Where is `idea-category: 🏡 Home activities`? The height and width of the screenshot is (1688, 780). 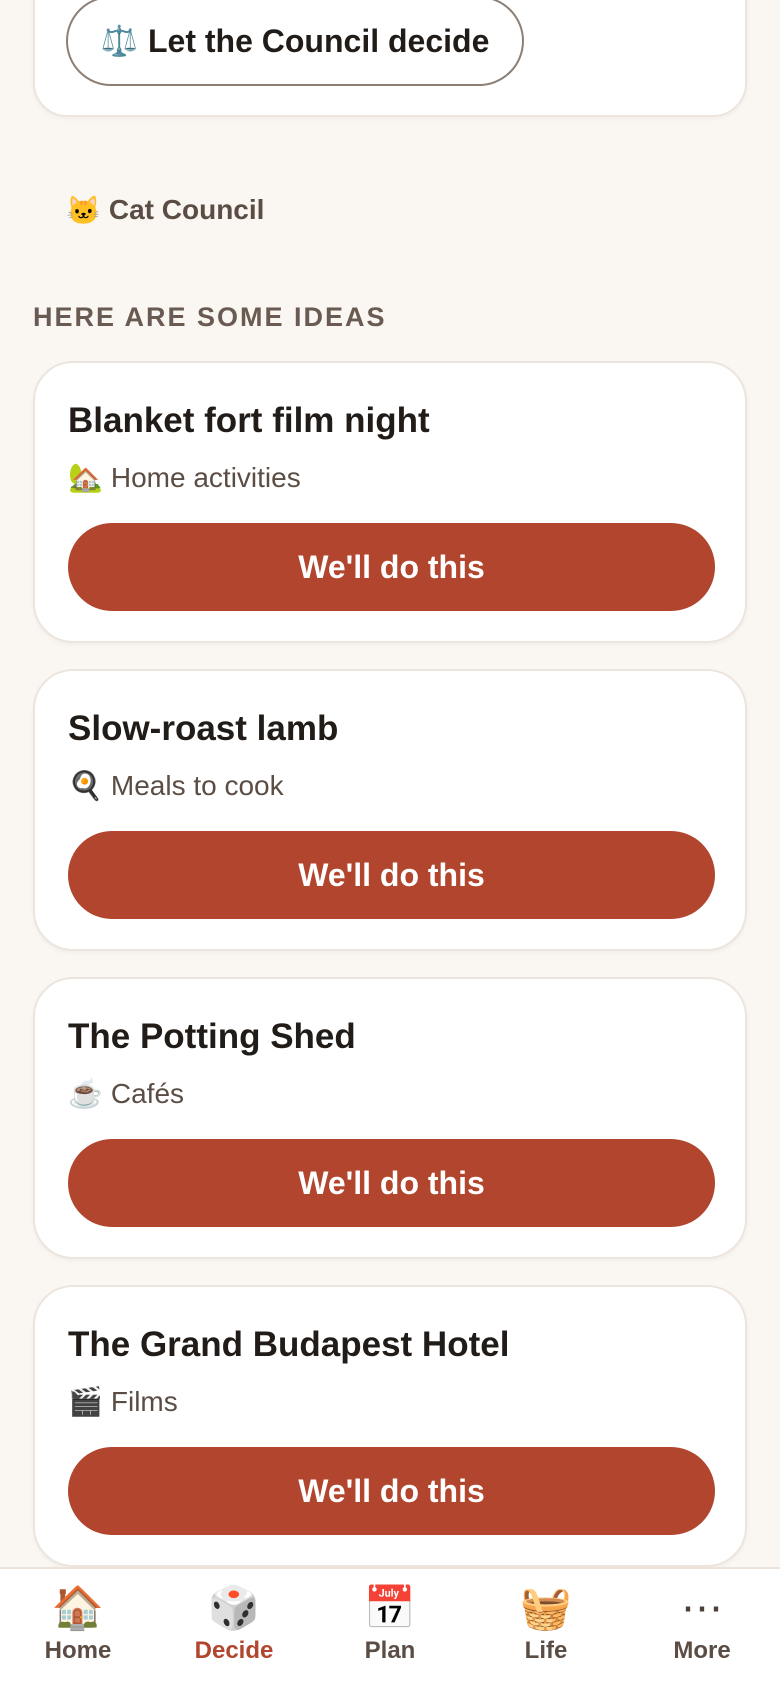
idea-category: 🏡 Home activities is located at coordinates (184, 477).